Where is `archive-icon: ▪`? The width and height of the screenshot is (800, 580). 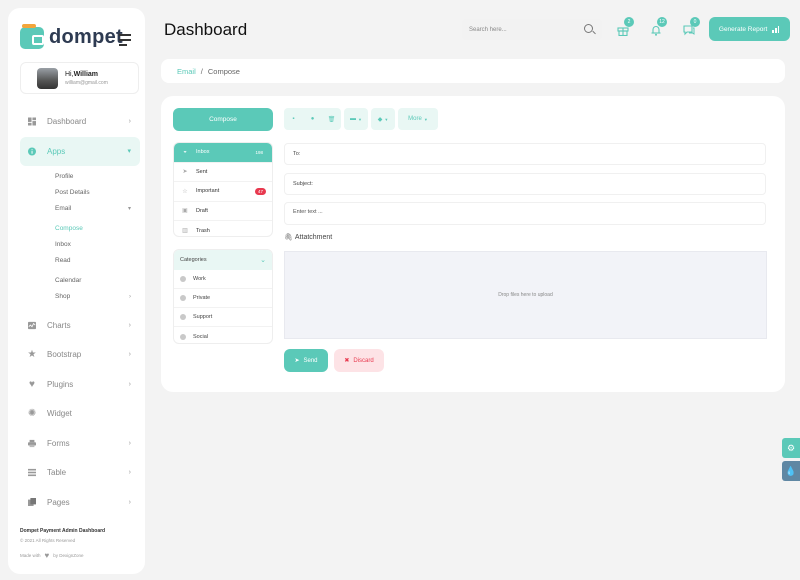 archive-icon: ▪ is located at coordinates (293, 119).